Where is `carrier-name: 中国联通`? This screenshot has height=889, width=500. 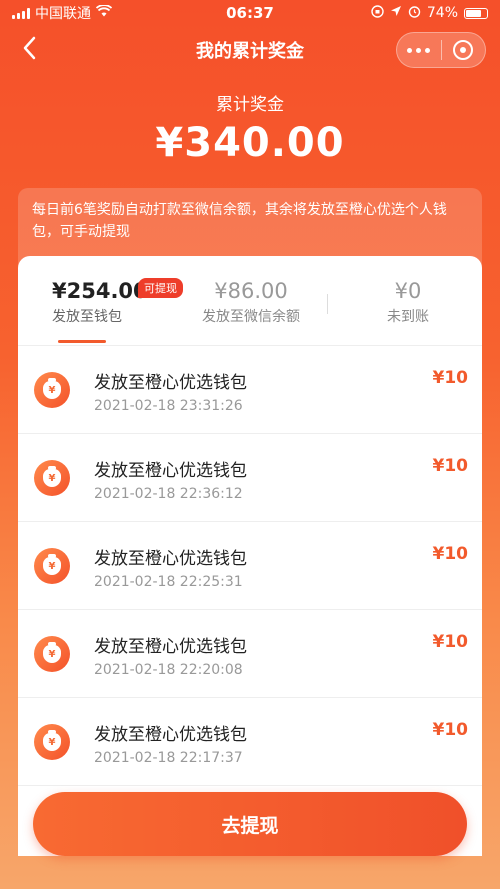 carrier-name: 中国联通 is located at coordinates (63, 14).